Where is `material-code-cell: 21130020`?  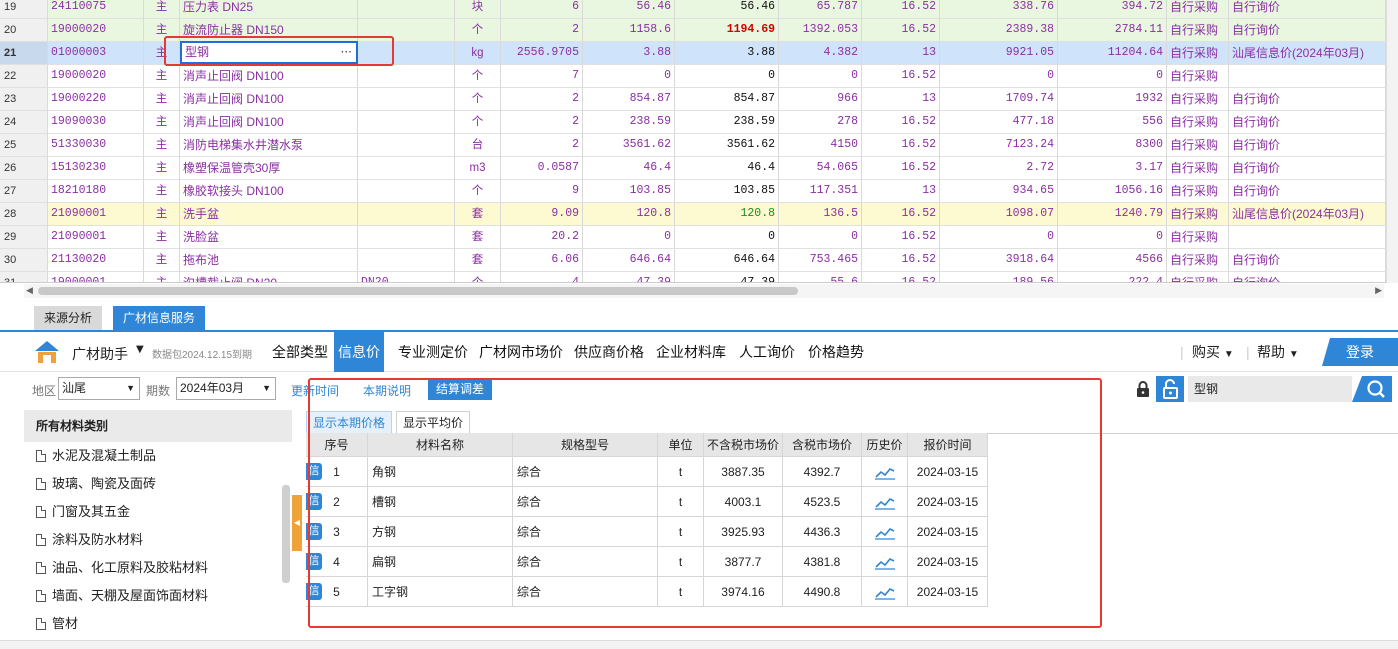
material-code-cell: 21130020 is located at coordinates (96, 260).